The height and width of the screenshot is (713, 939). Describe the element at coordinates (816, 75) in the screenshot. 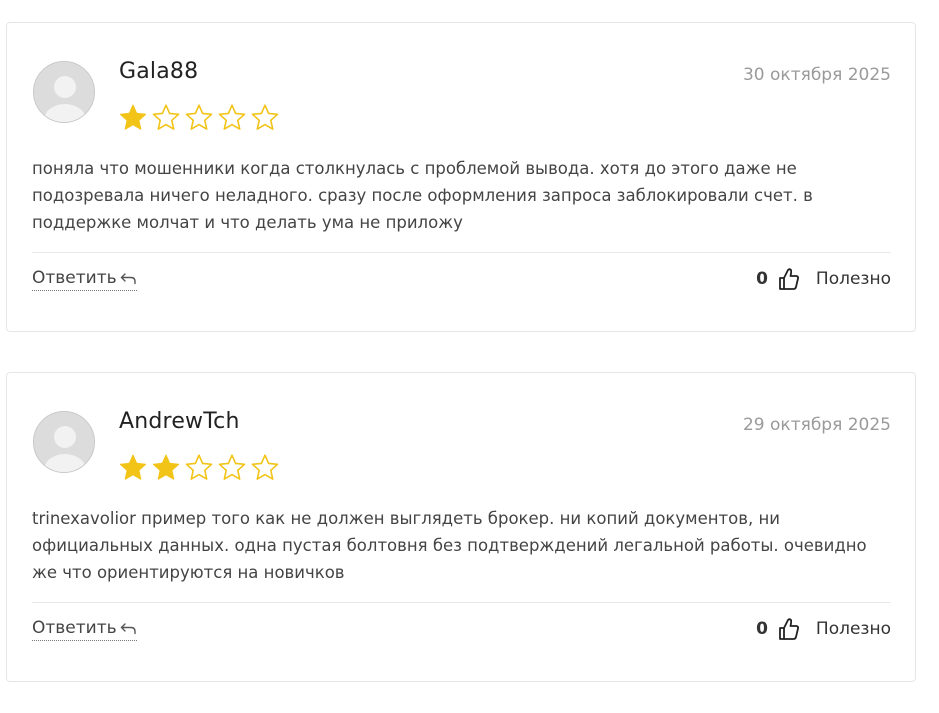

I see `review-date: 30 октября 2025` at that location.